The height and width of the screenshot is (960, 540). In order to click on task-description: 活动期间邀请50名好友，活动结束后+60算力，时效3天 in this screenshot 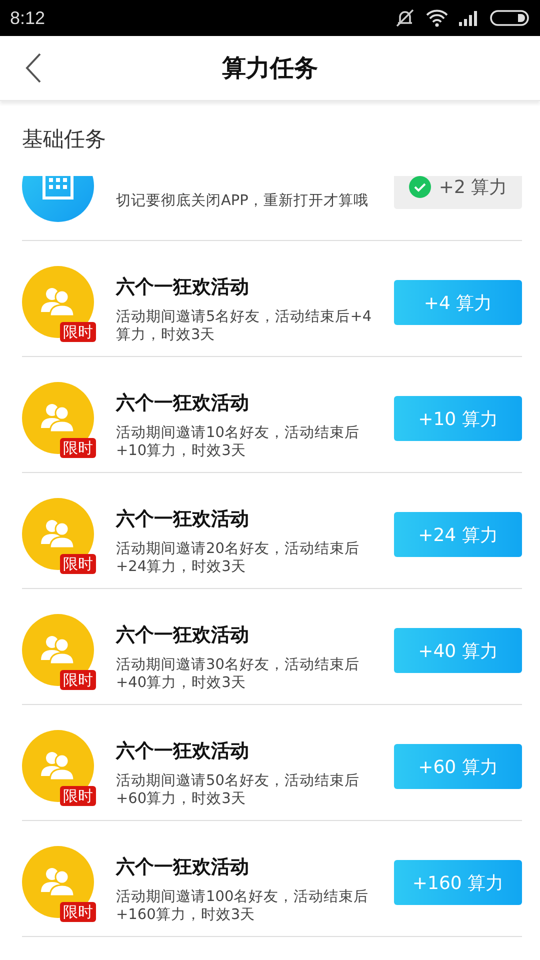, I will do `click(238, 790)`.